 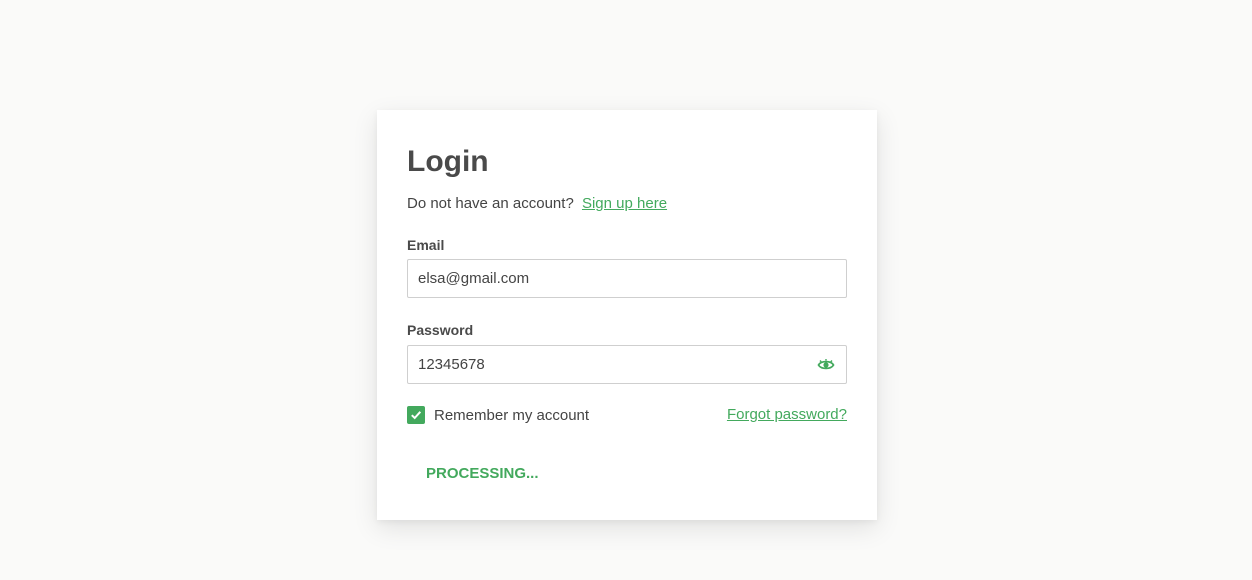 I want to click on signup-link: Sign up here, so click(x=624, y=203).